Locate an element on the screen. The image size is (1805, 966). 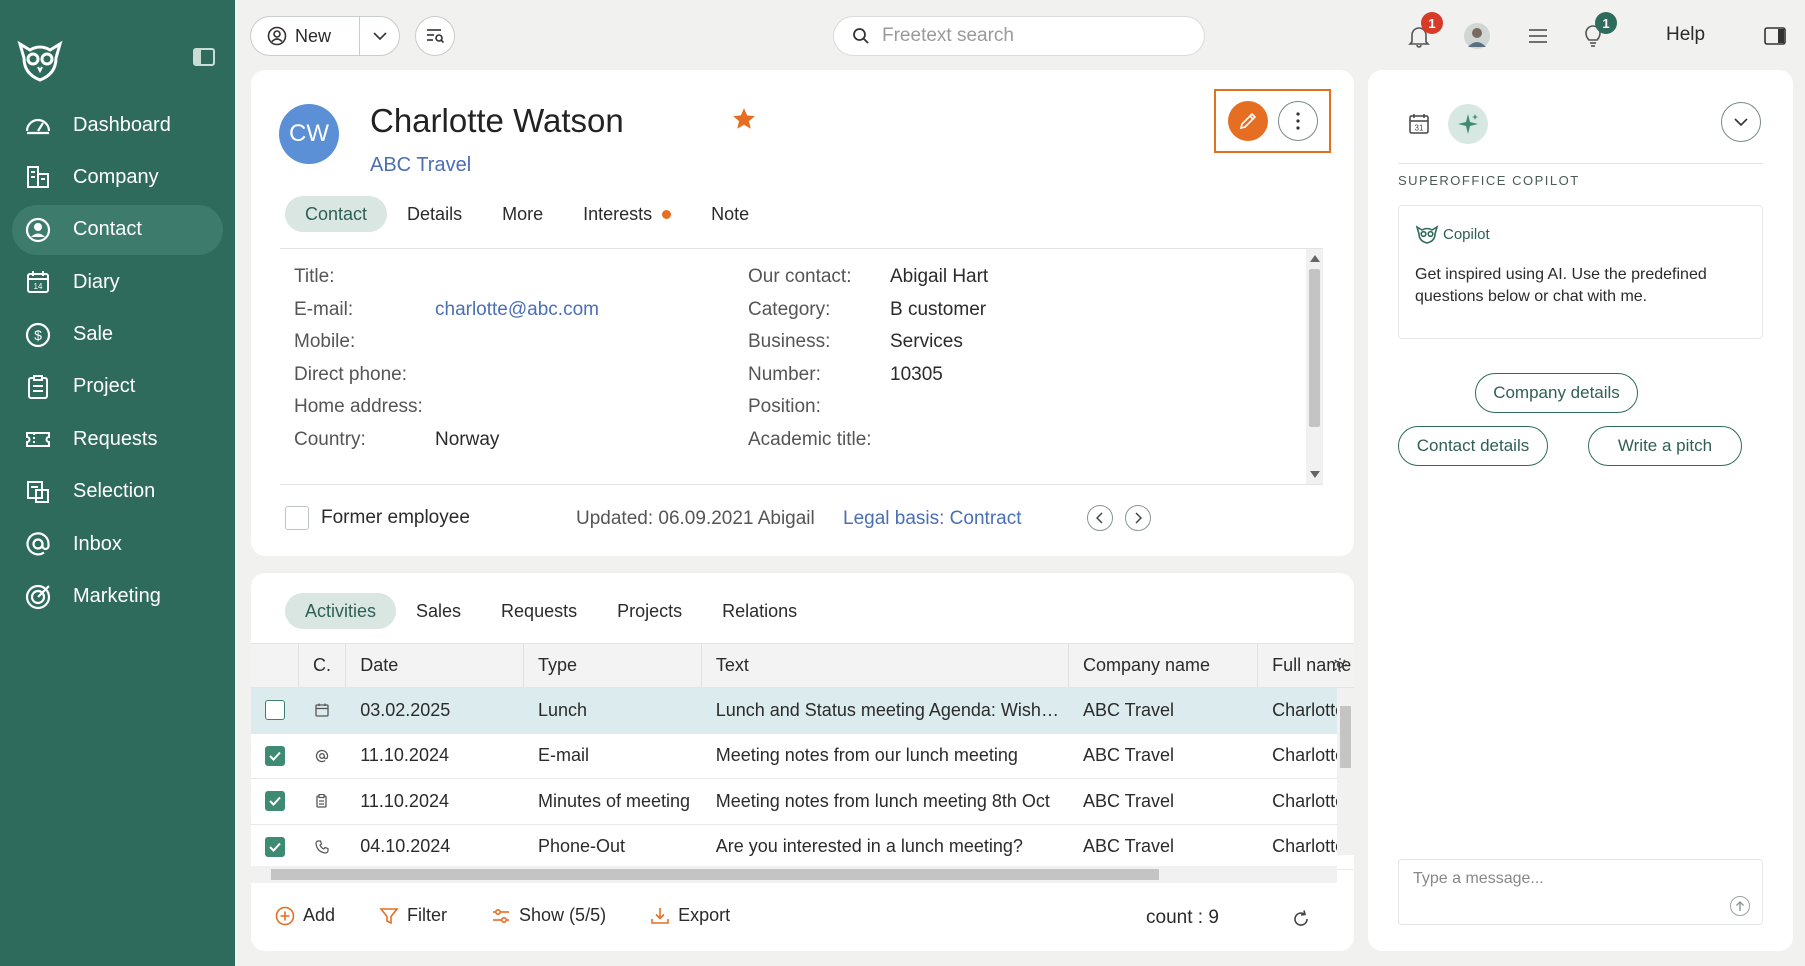
tab-activities: Activities is located at coordinates (341, 611).